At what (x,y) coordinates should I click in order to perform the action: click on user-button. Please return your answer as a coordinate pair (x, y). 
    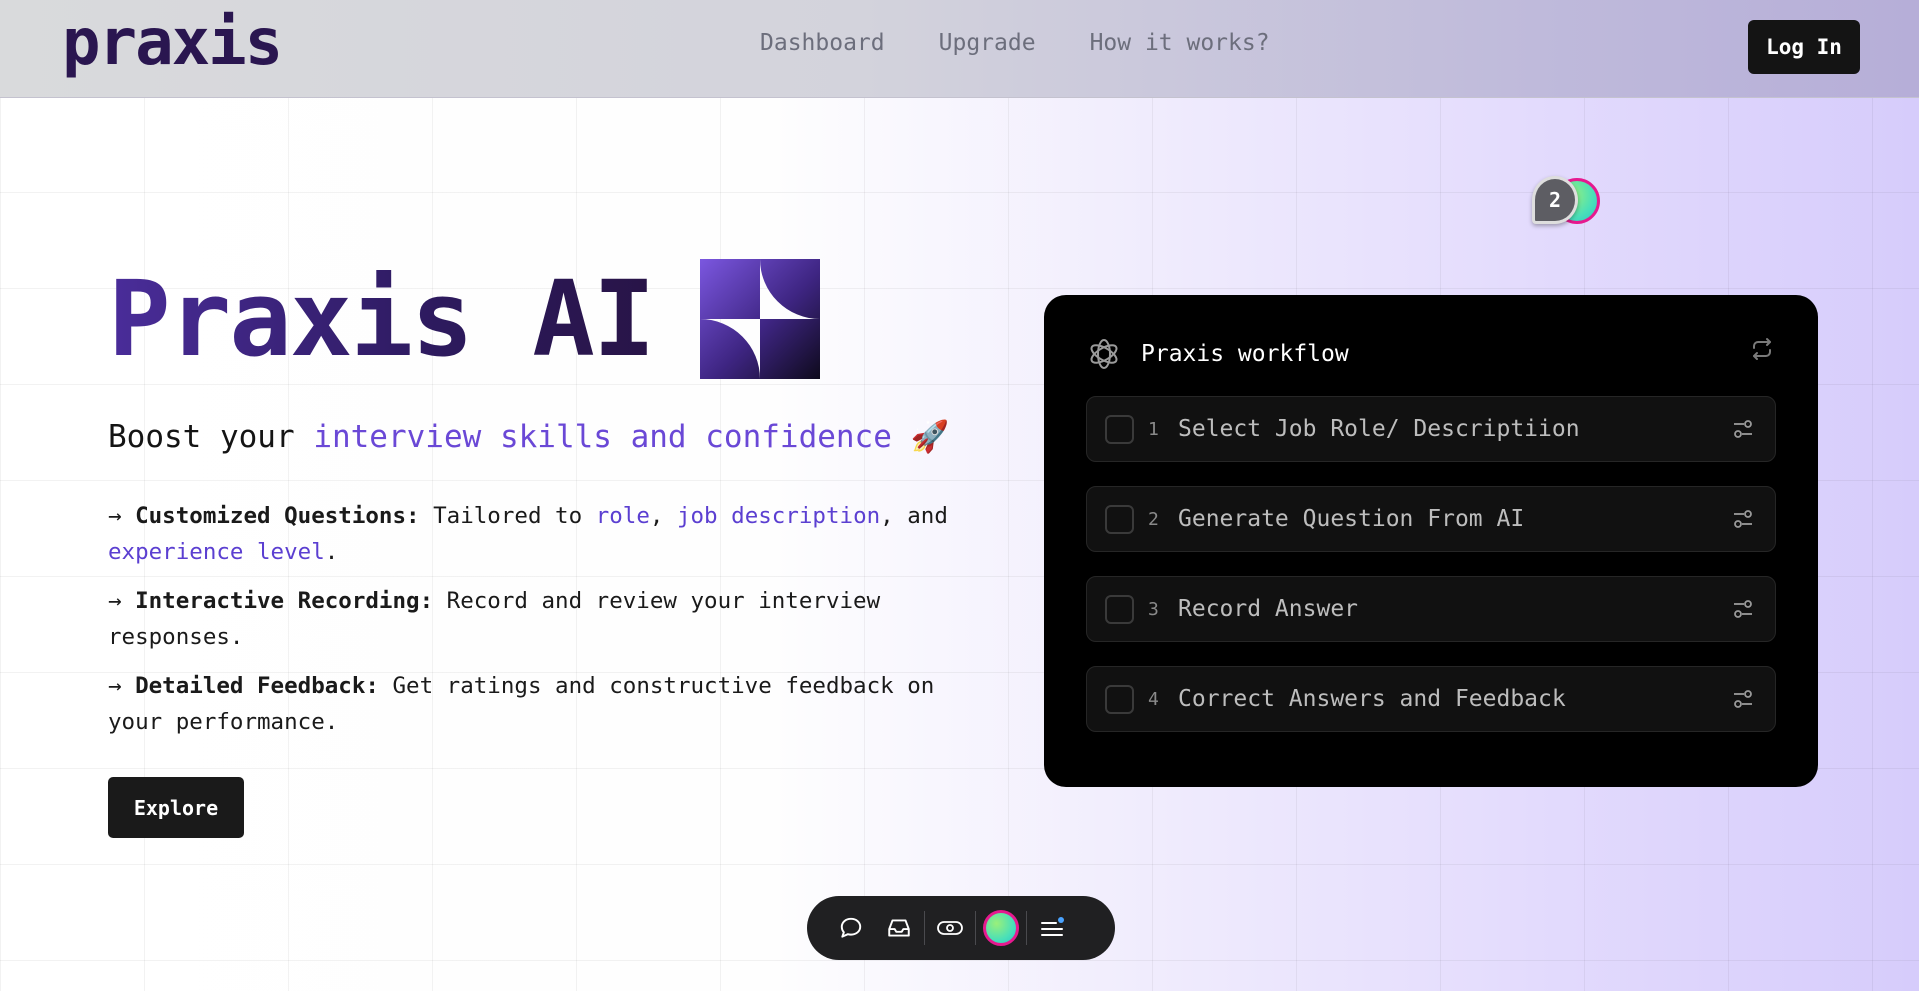
    Looking at the image, I should click on (1001, 928).